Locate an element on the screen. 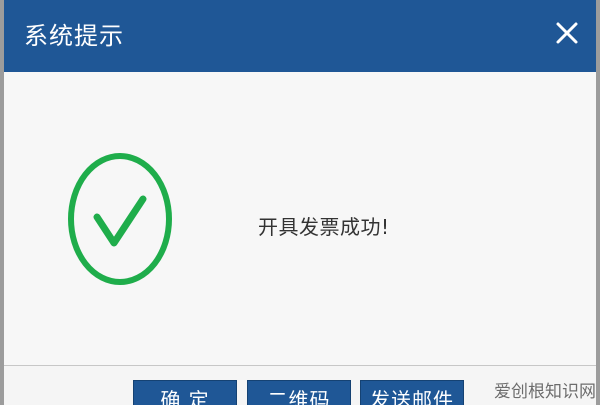  dialog-title: 系统提示 is located at coordinates (74, 36).